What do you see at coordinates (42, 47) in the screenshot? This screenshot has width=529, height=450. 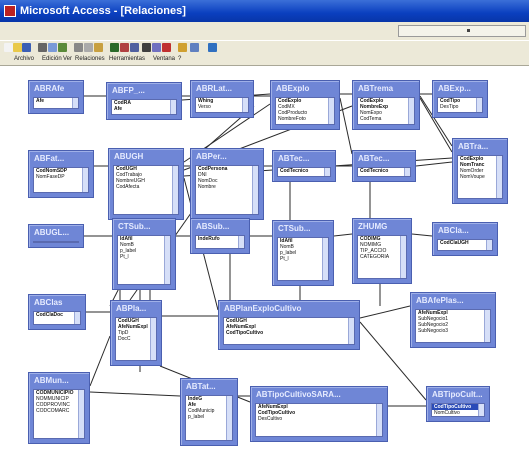 I see `print-icon` at bounding box center [42, 47].